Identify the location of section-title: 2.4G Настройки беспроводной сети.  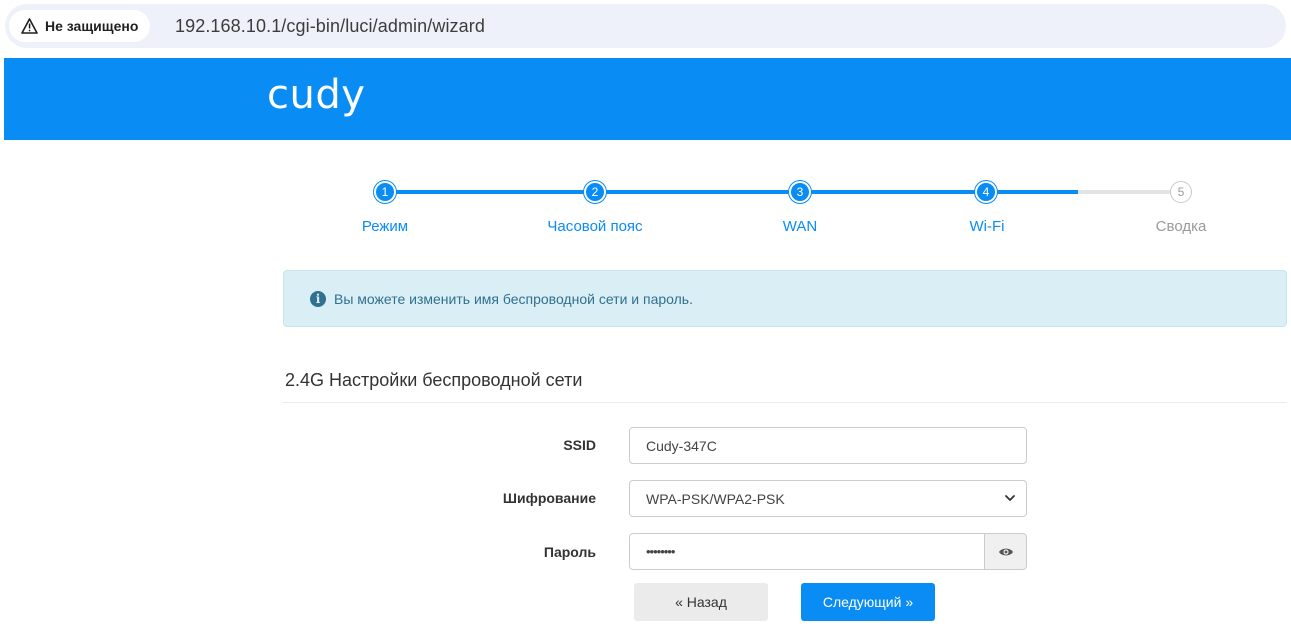
(434, 380).